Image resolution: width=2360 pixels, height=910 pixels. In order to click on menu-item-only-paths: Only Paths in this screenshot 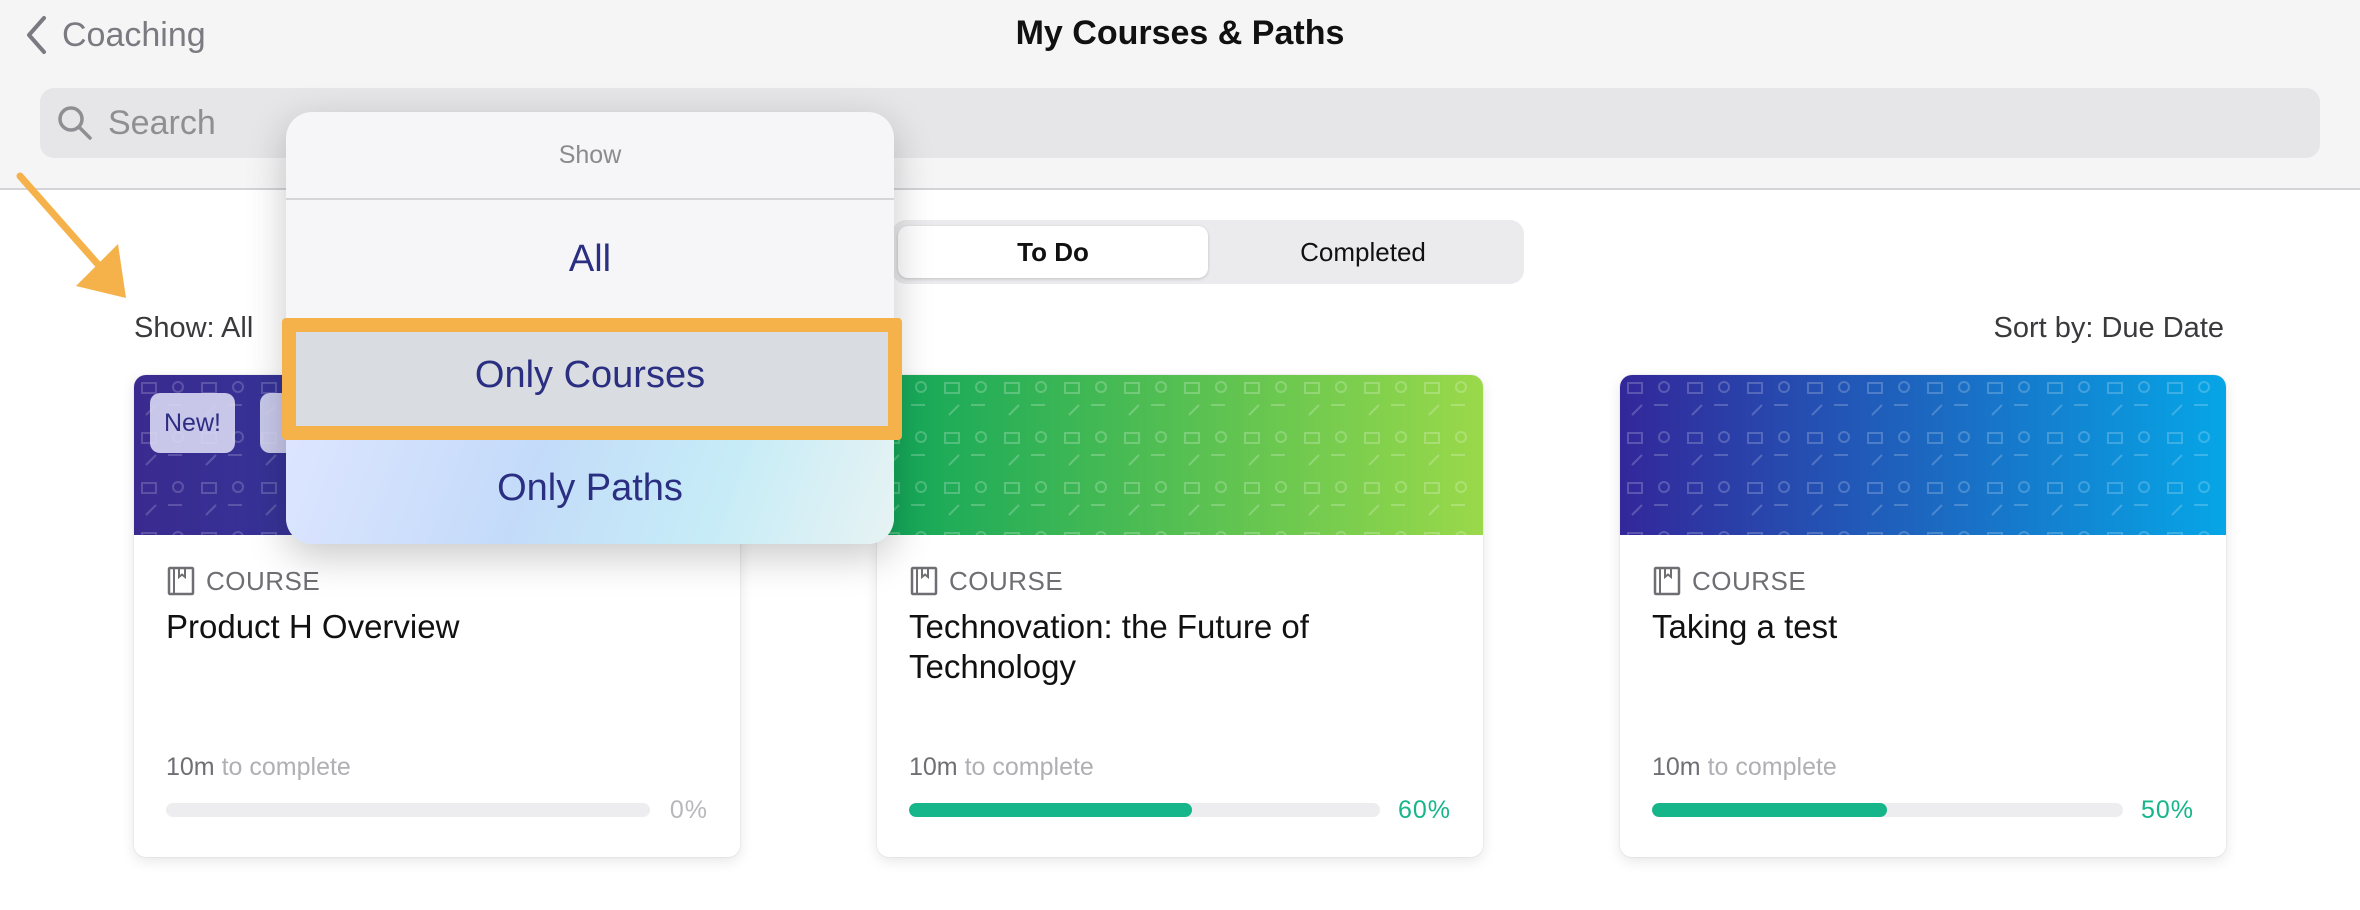, I will do `click(590, 488)`.